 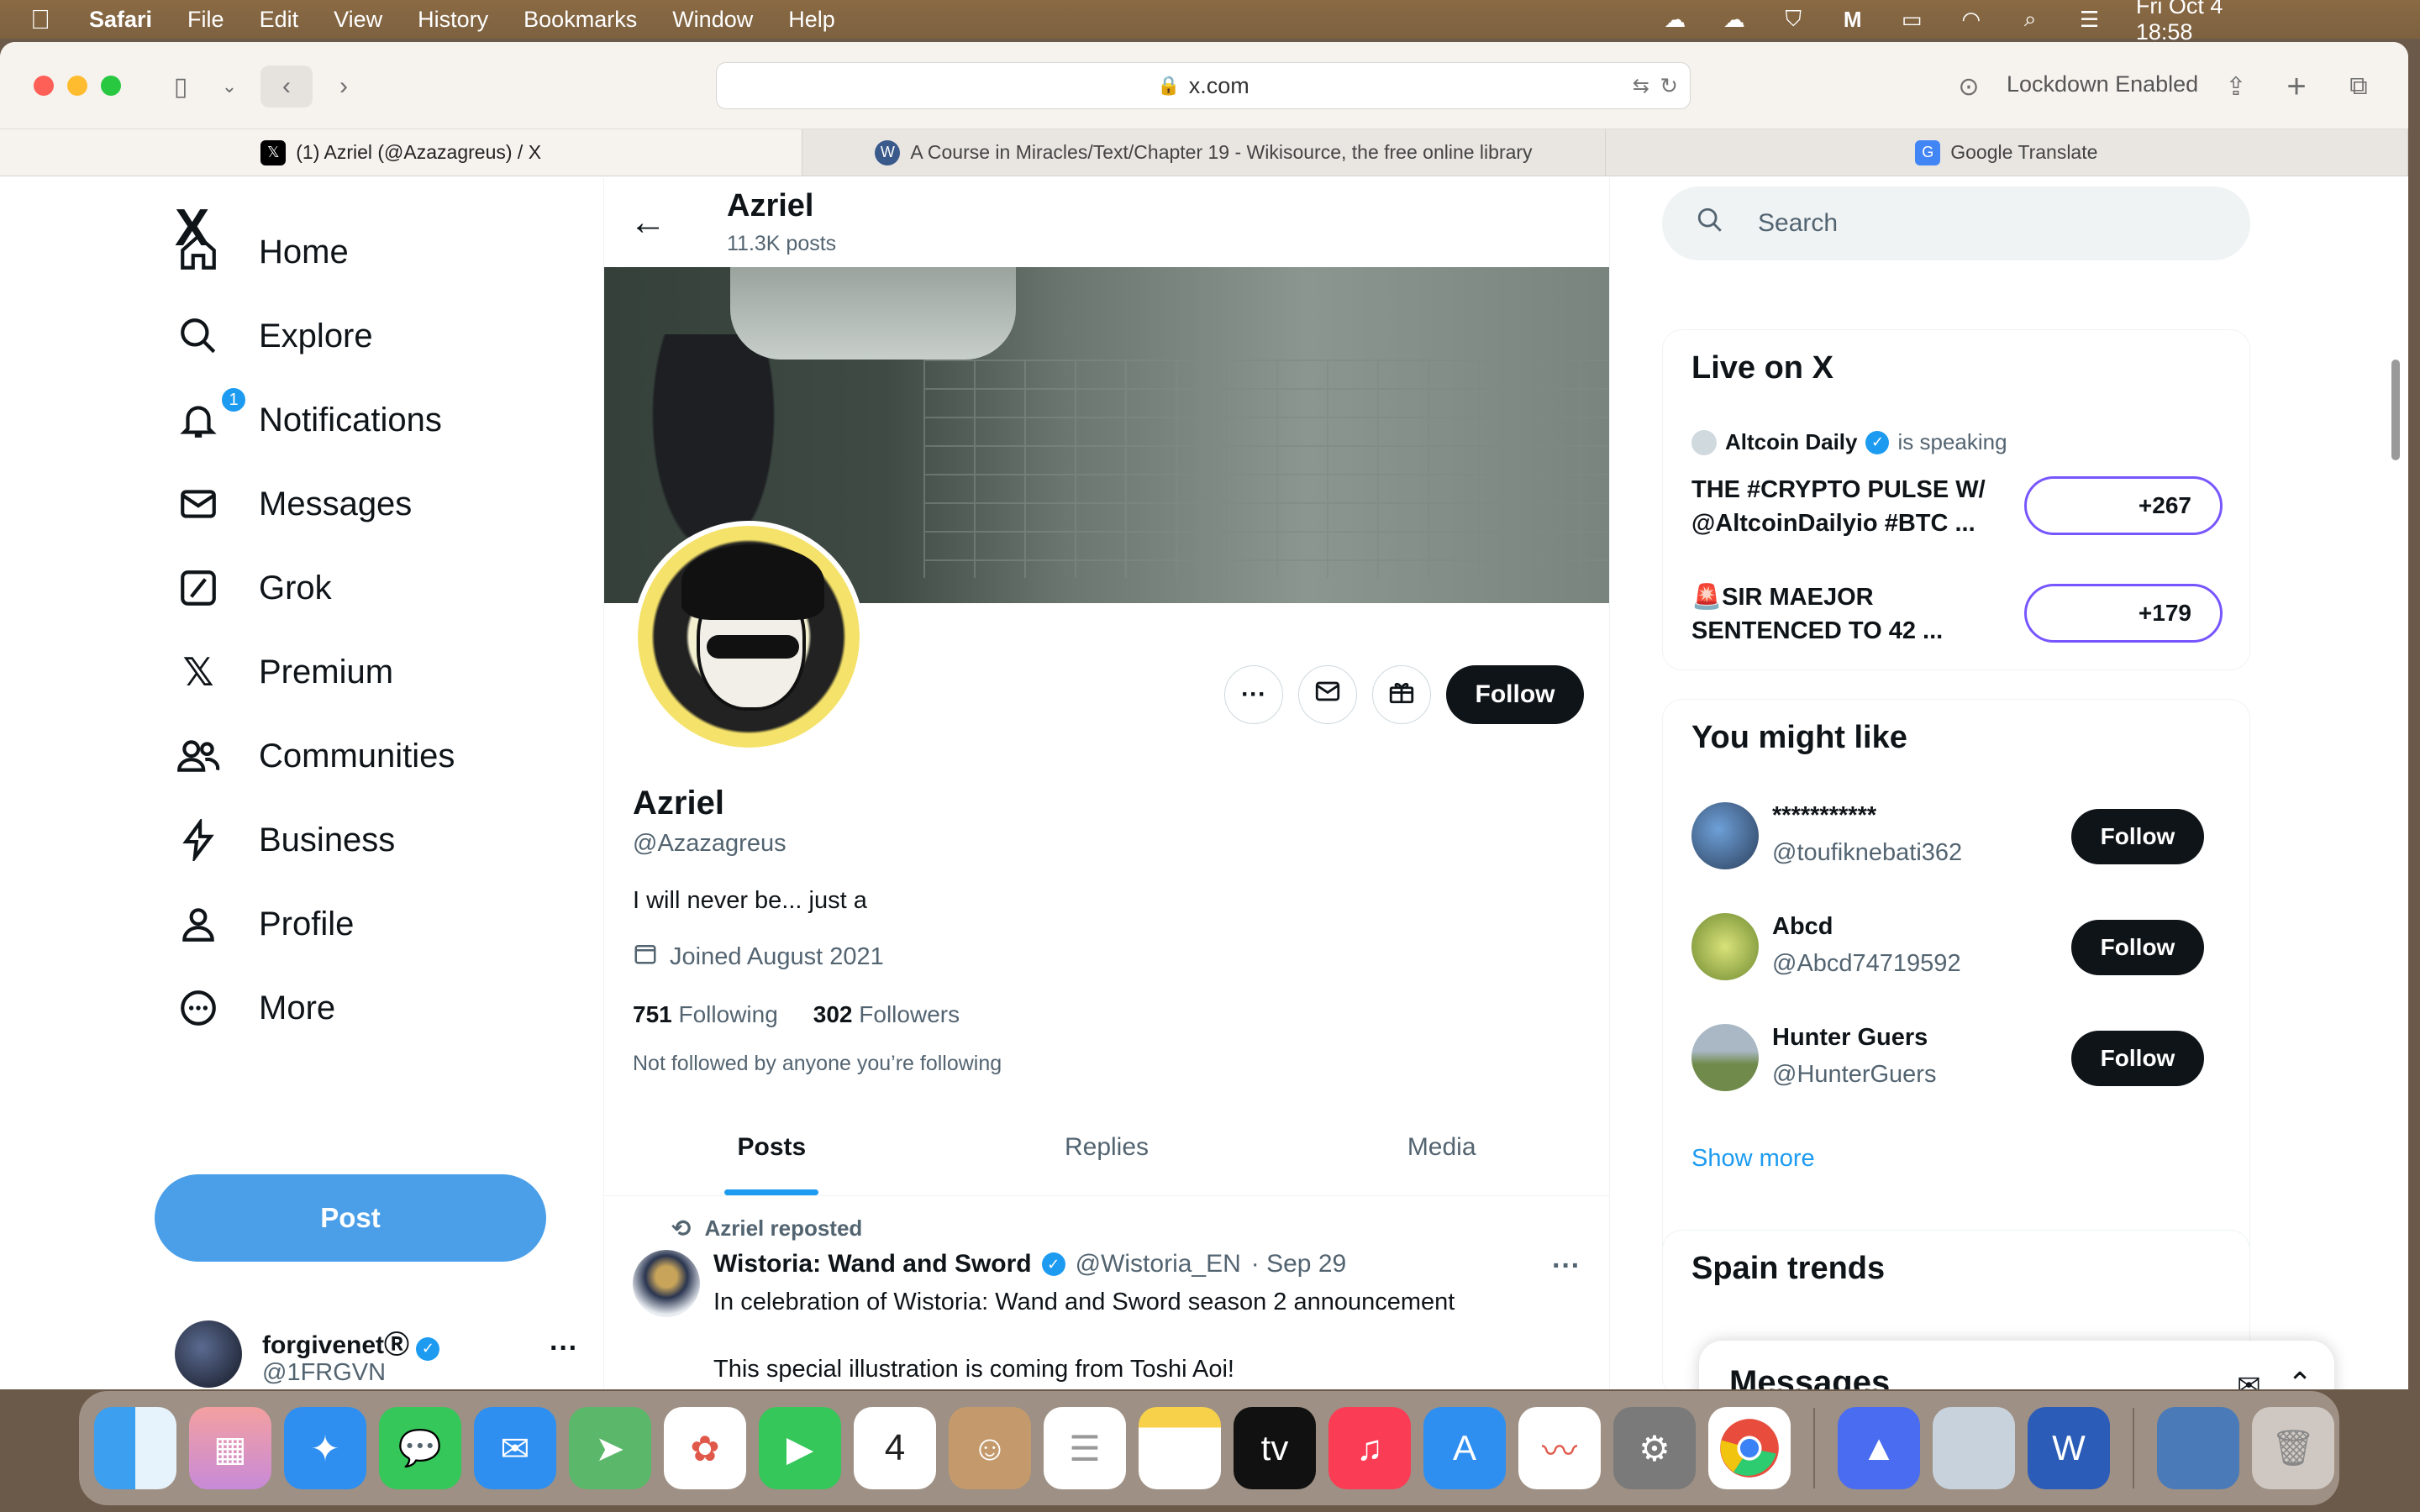 I want to click on tab-replies: Replies, so click(x=1107, y=1147).